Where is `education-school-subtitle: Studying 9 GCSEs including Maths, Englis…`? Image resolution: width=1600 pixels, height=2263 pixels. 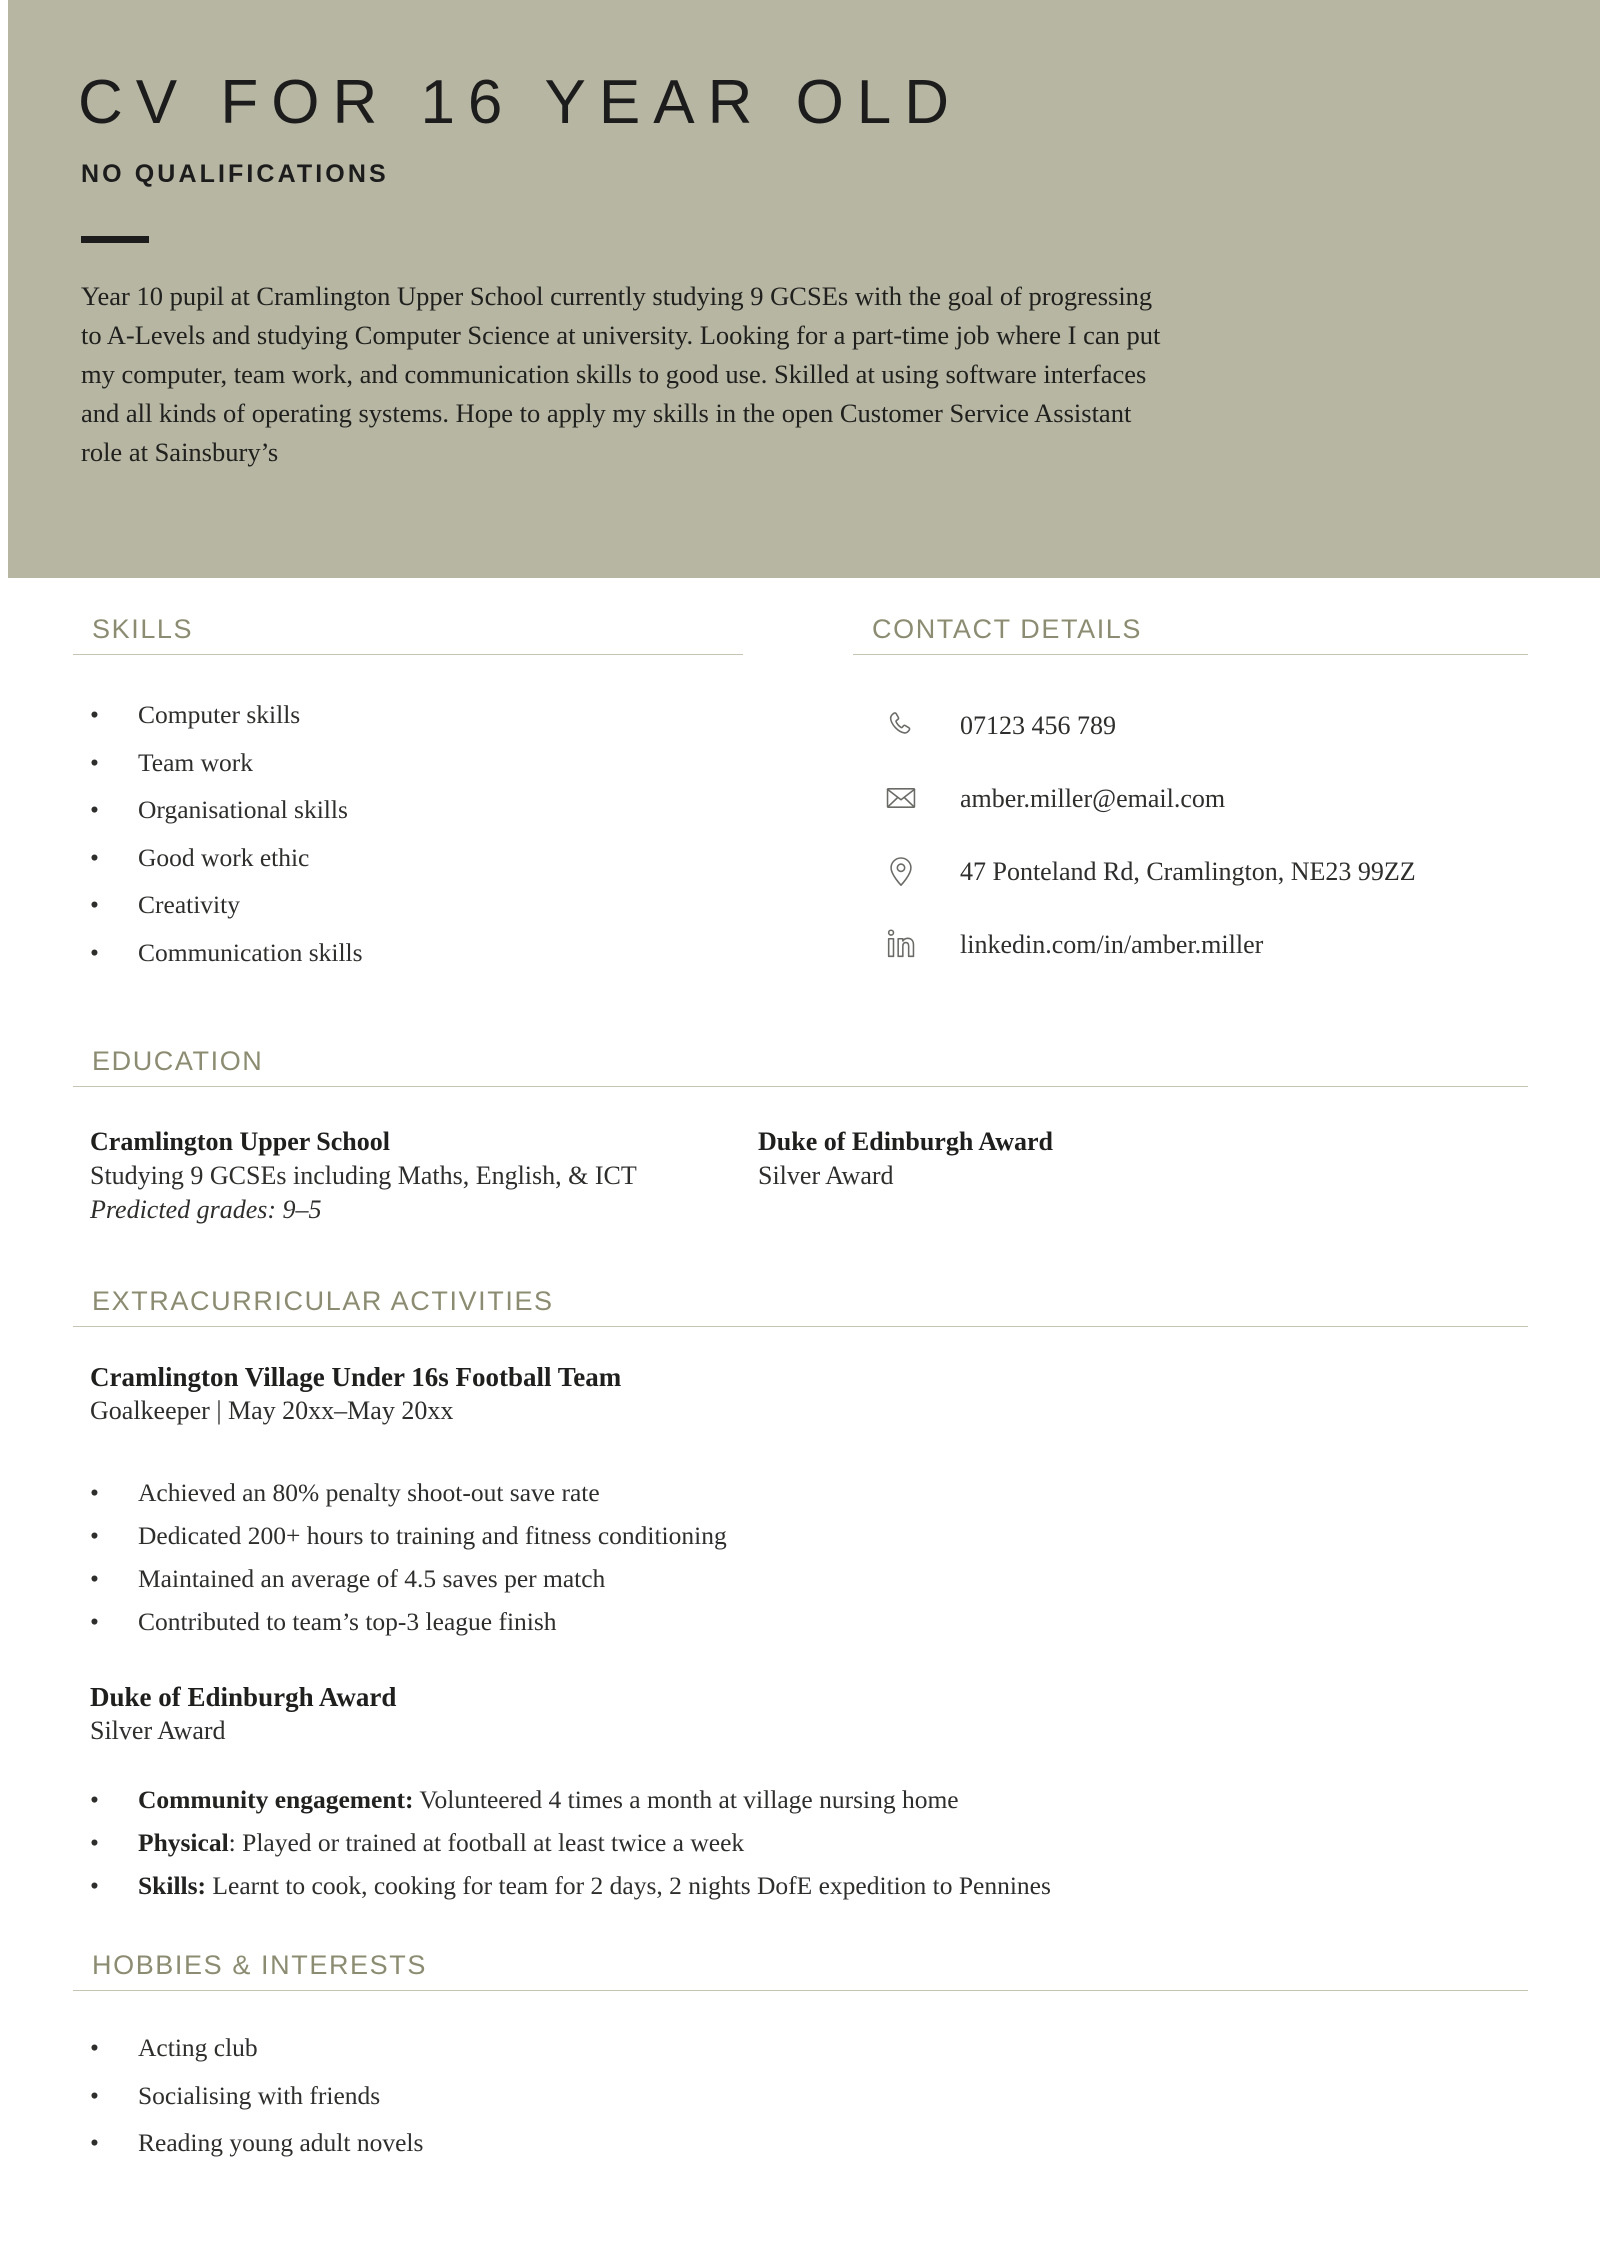 education-school-subtitle: Studying 9 GCSEs including Maths, Englis… is located at coordinates (363, 1175).